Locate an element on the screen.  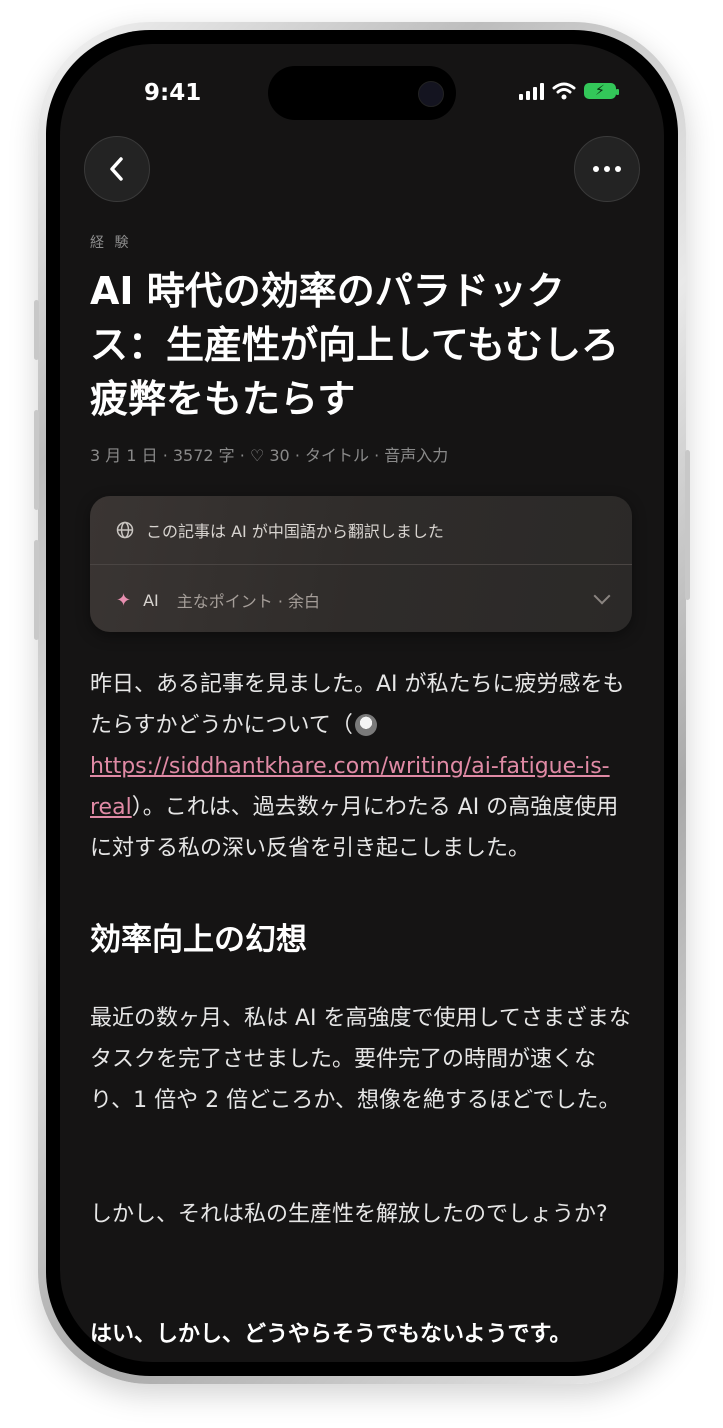
ai-summary-card: この記事は AI が中国語から翻訳しました ✦ AI 主なポイント · 余白 is located at coordinates (361, 564).